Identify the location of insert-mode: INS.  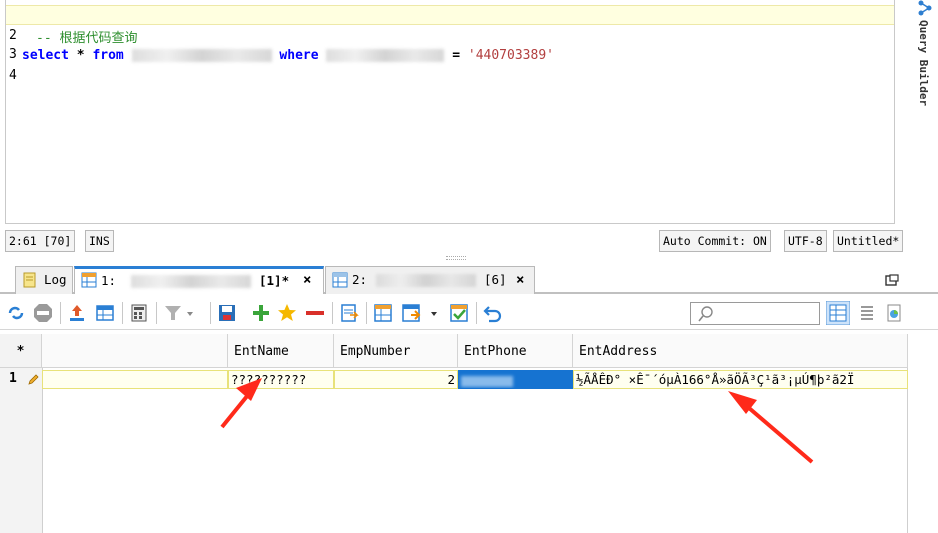
(99, 241).